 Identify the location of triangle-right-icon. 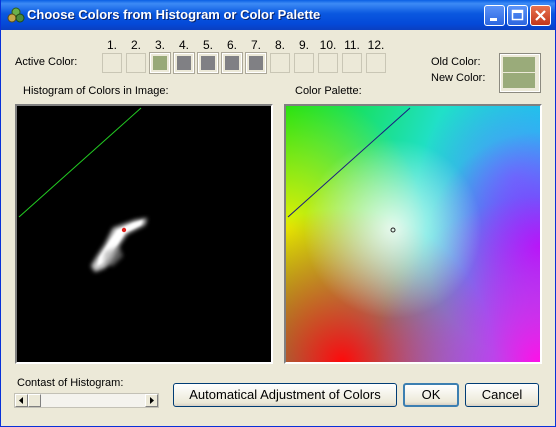
(152, 400).